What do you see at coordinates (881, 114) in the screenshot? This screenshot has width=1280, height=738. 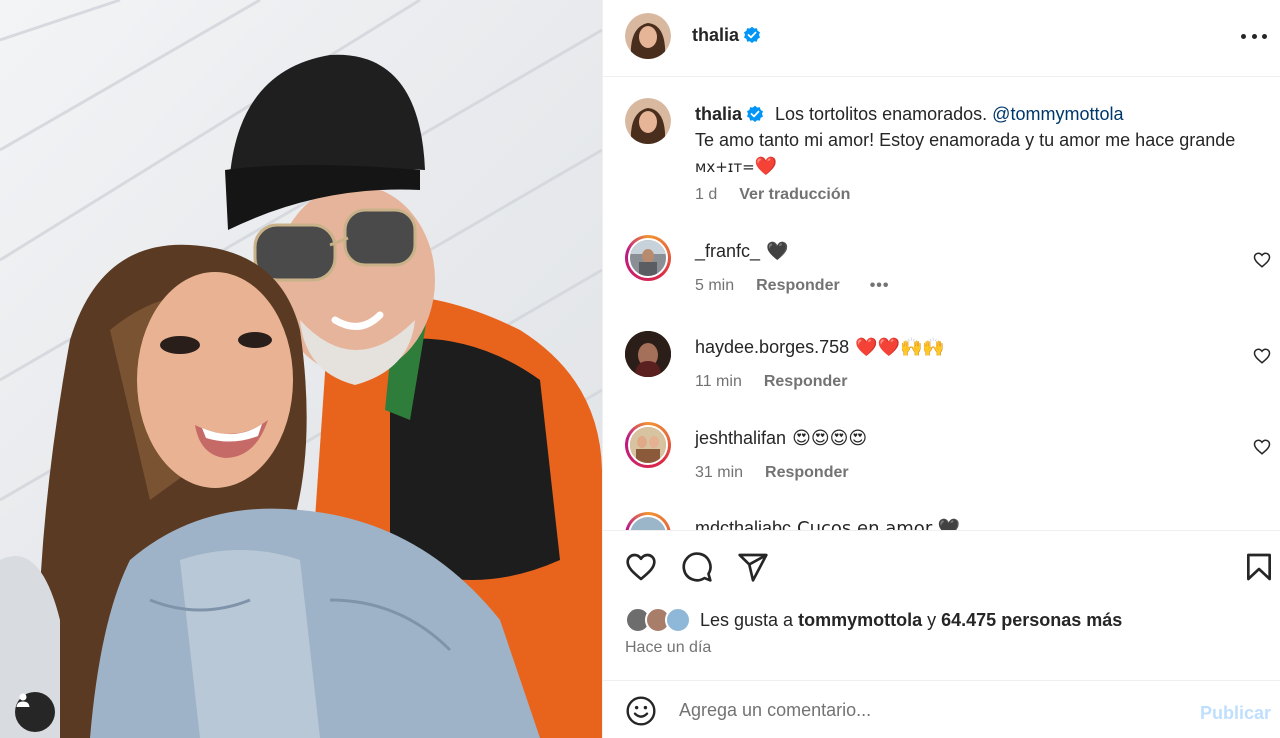 I see `caption-body: Los tortolitos enamorados.` at bounding box center [881, 114].